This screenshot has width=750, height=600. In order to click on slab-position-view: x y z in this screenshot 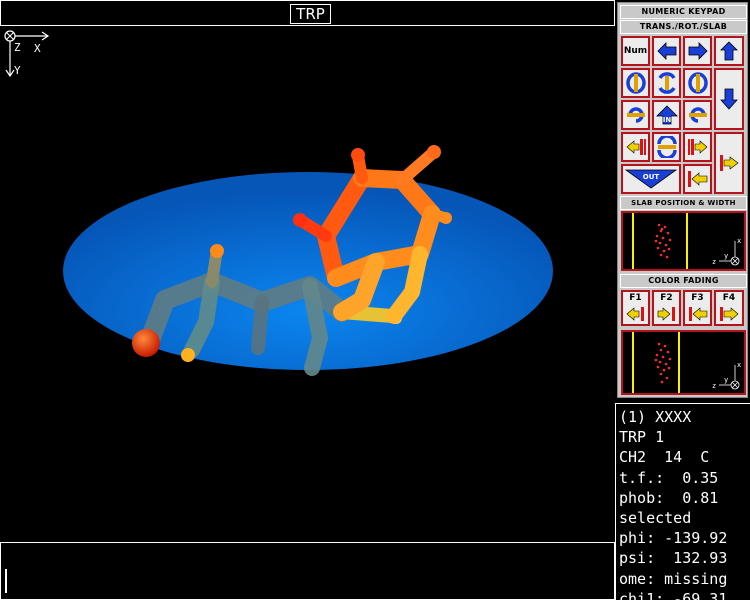, I will do `click(683, 241)`.